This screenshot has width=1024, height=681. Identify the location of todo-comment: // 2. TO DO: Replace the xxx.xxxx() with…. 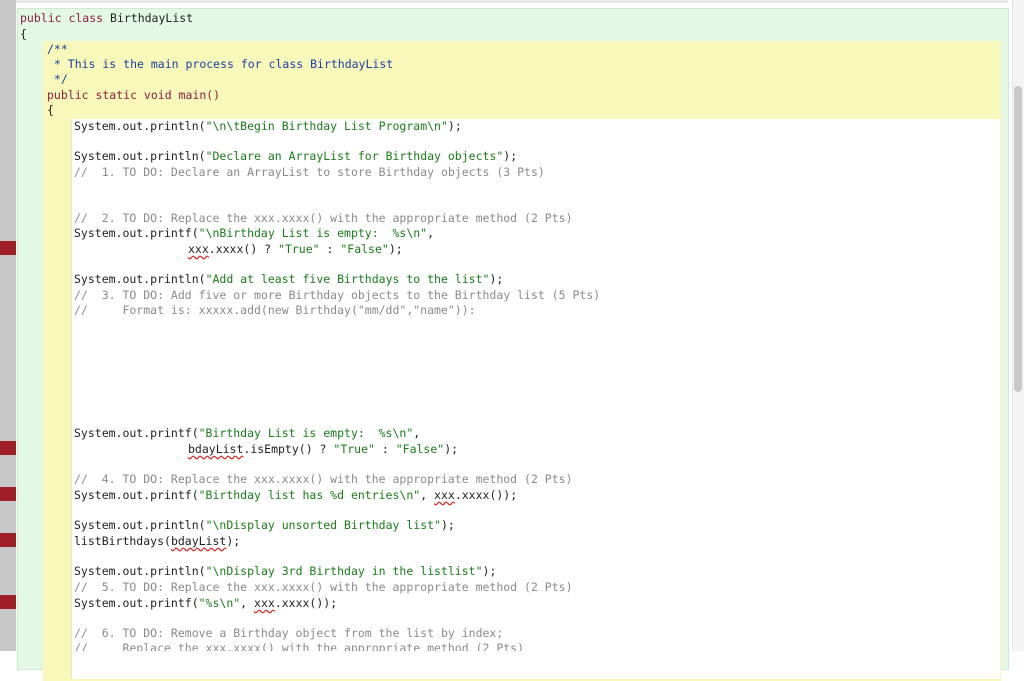
(323, 218).